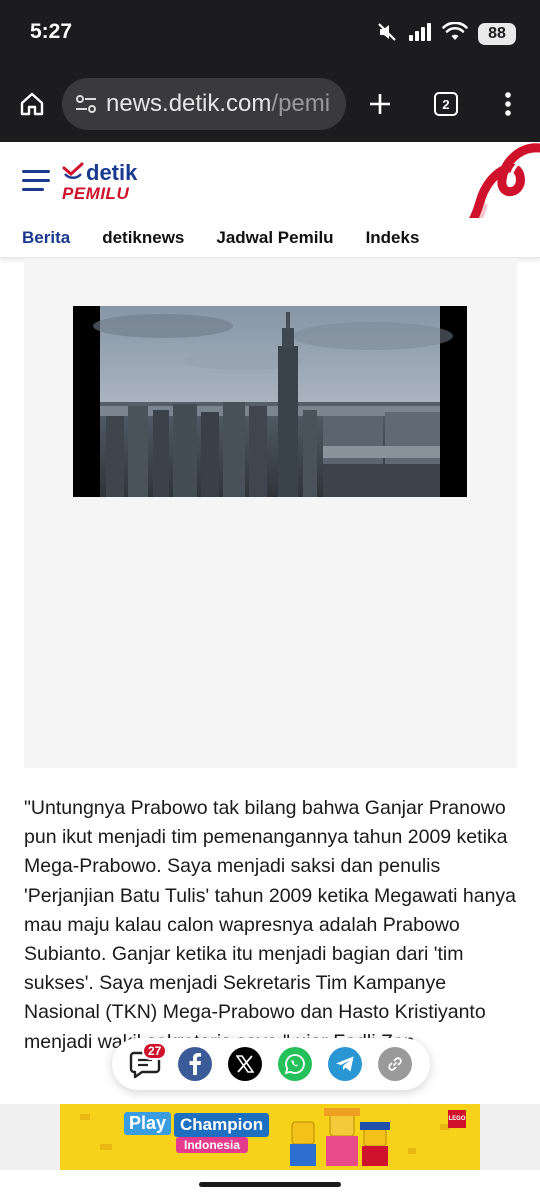 The width and height of the screenshot is (540, 1200). Describe the element at coordinates (36, 182) in the screenshot. I see `hamburger-menu-icon` at that location.